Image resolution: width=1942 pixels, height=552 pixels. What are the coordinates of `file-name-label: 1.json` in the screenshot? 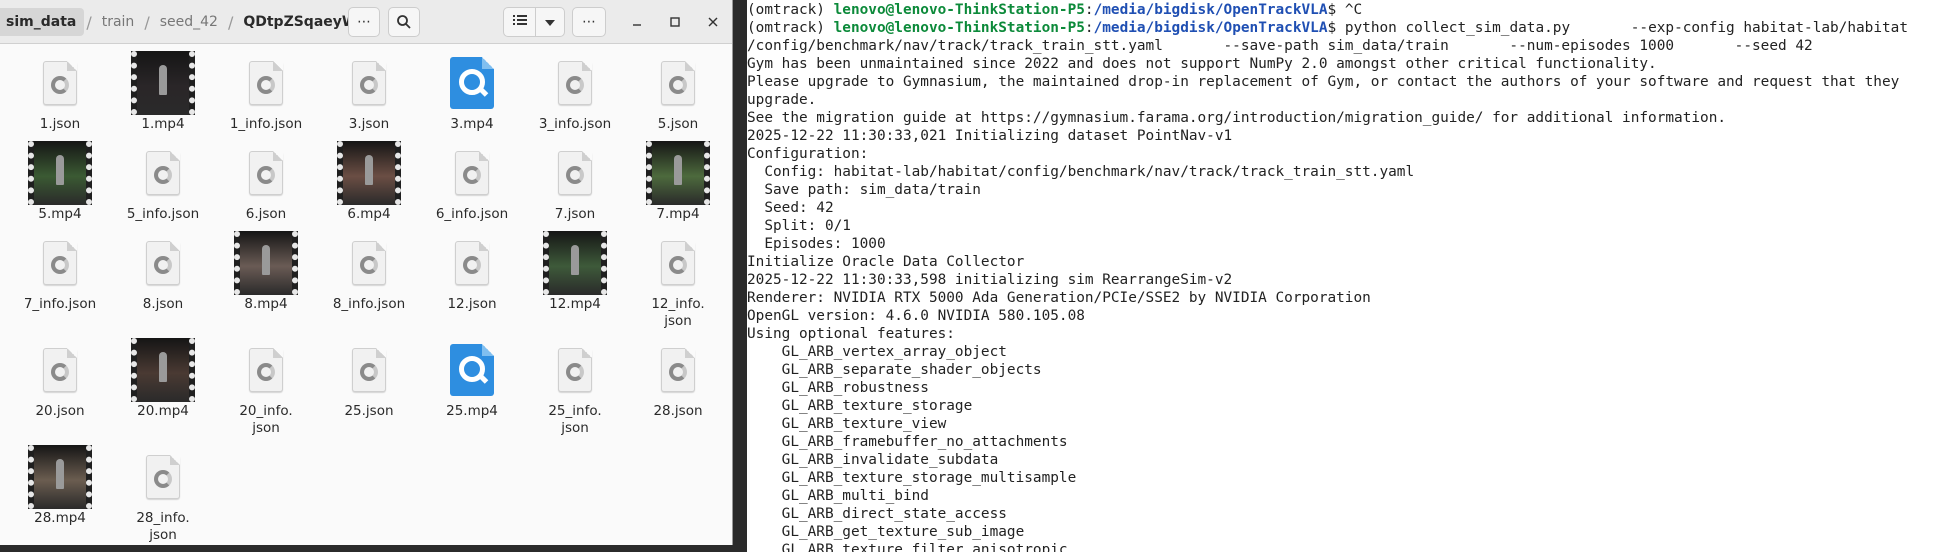 It's located at (60, 124).